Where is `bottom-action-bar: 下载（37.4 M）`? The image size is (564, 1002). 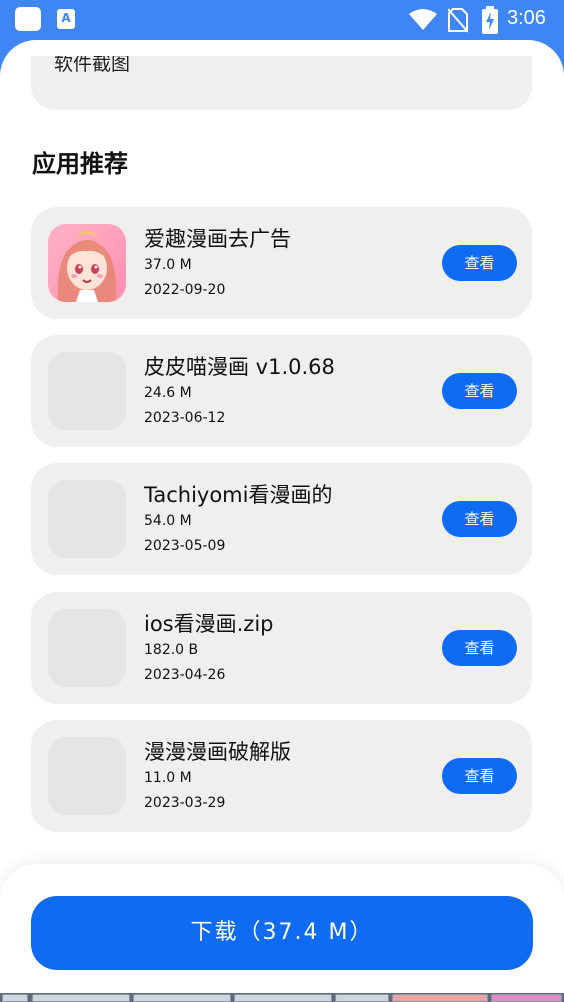
bottom-action-bar: 下载（37.4 M） is located at coordinates (282, 933).